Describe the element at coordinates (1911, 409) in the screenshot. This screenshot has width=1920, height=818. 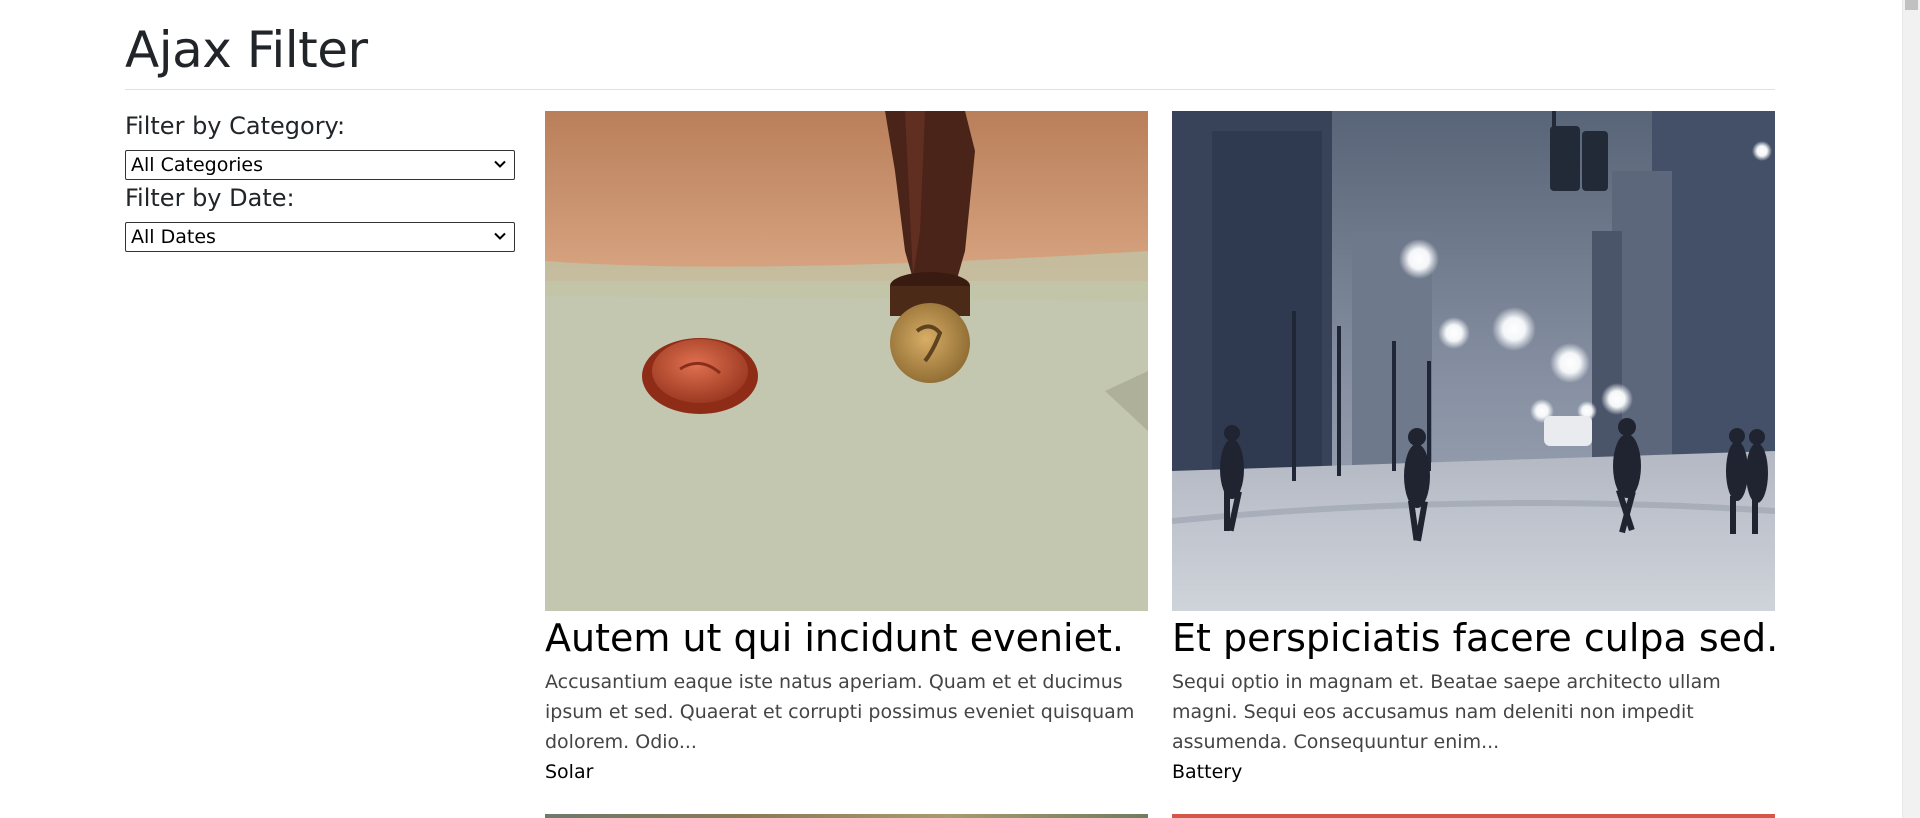
I see `vertical-scrollbar` at that location.